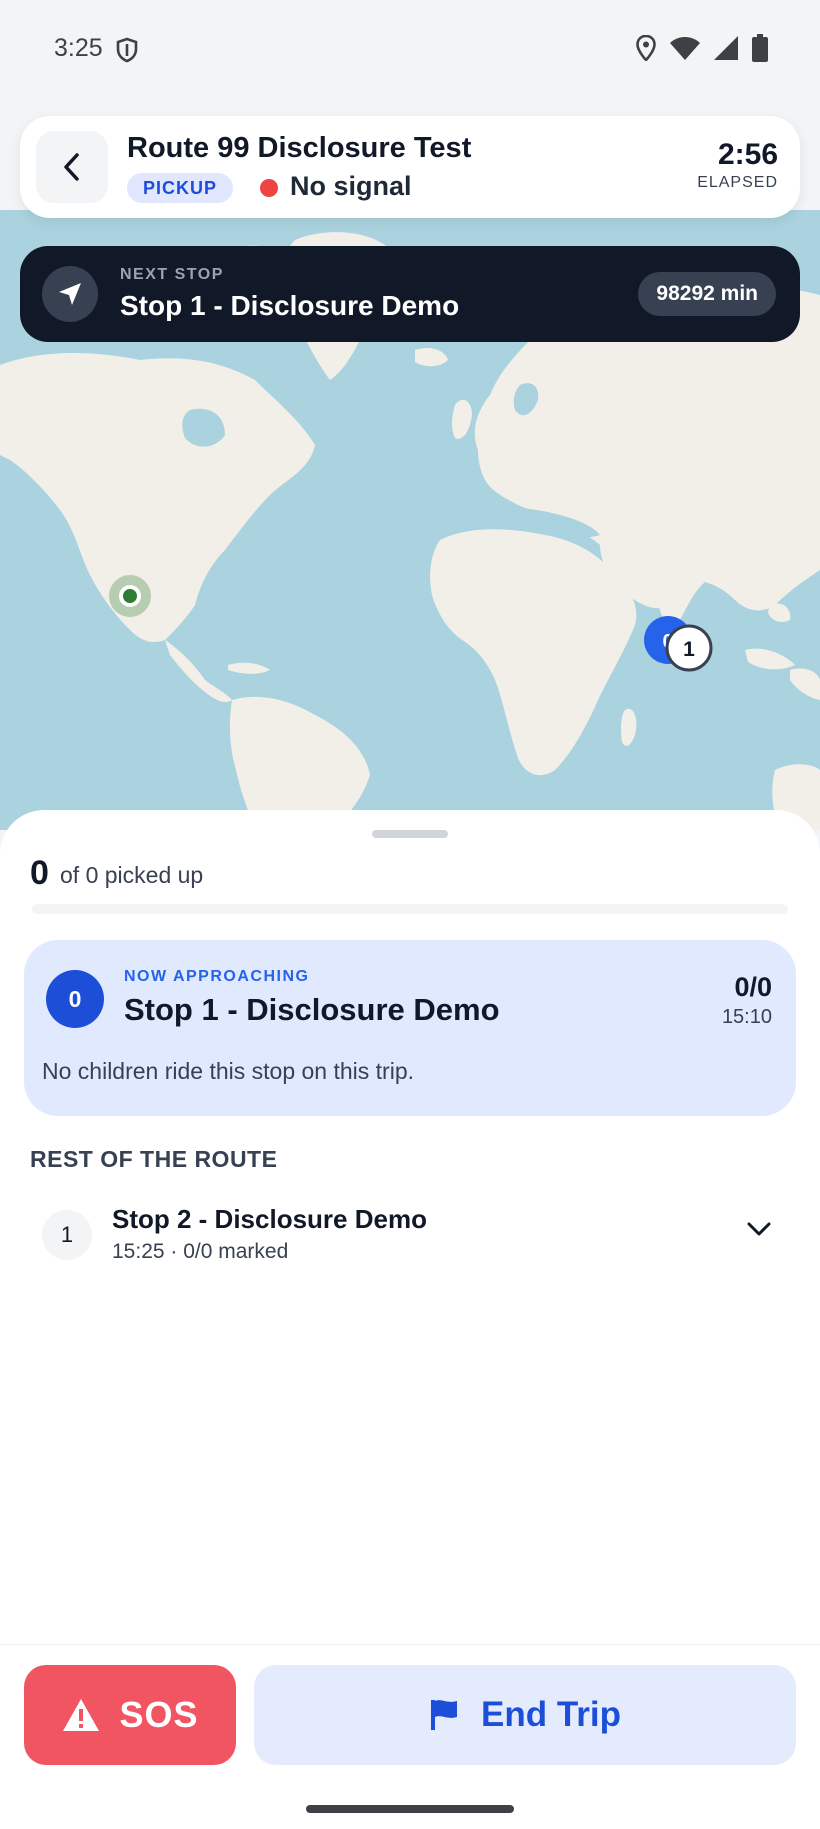 The width and height of the screenshot is (820, 1829). Describe the element at coordinates (702, 48) in the screenshot. I see `status-icons` at that location.